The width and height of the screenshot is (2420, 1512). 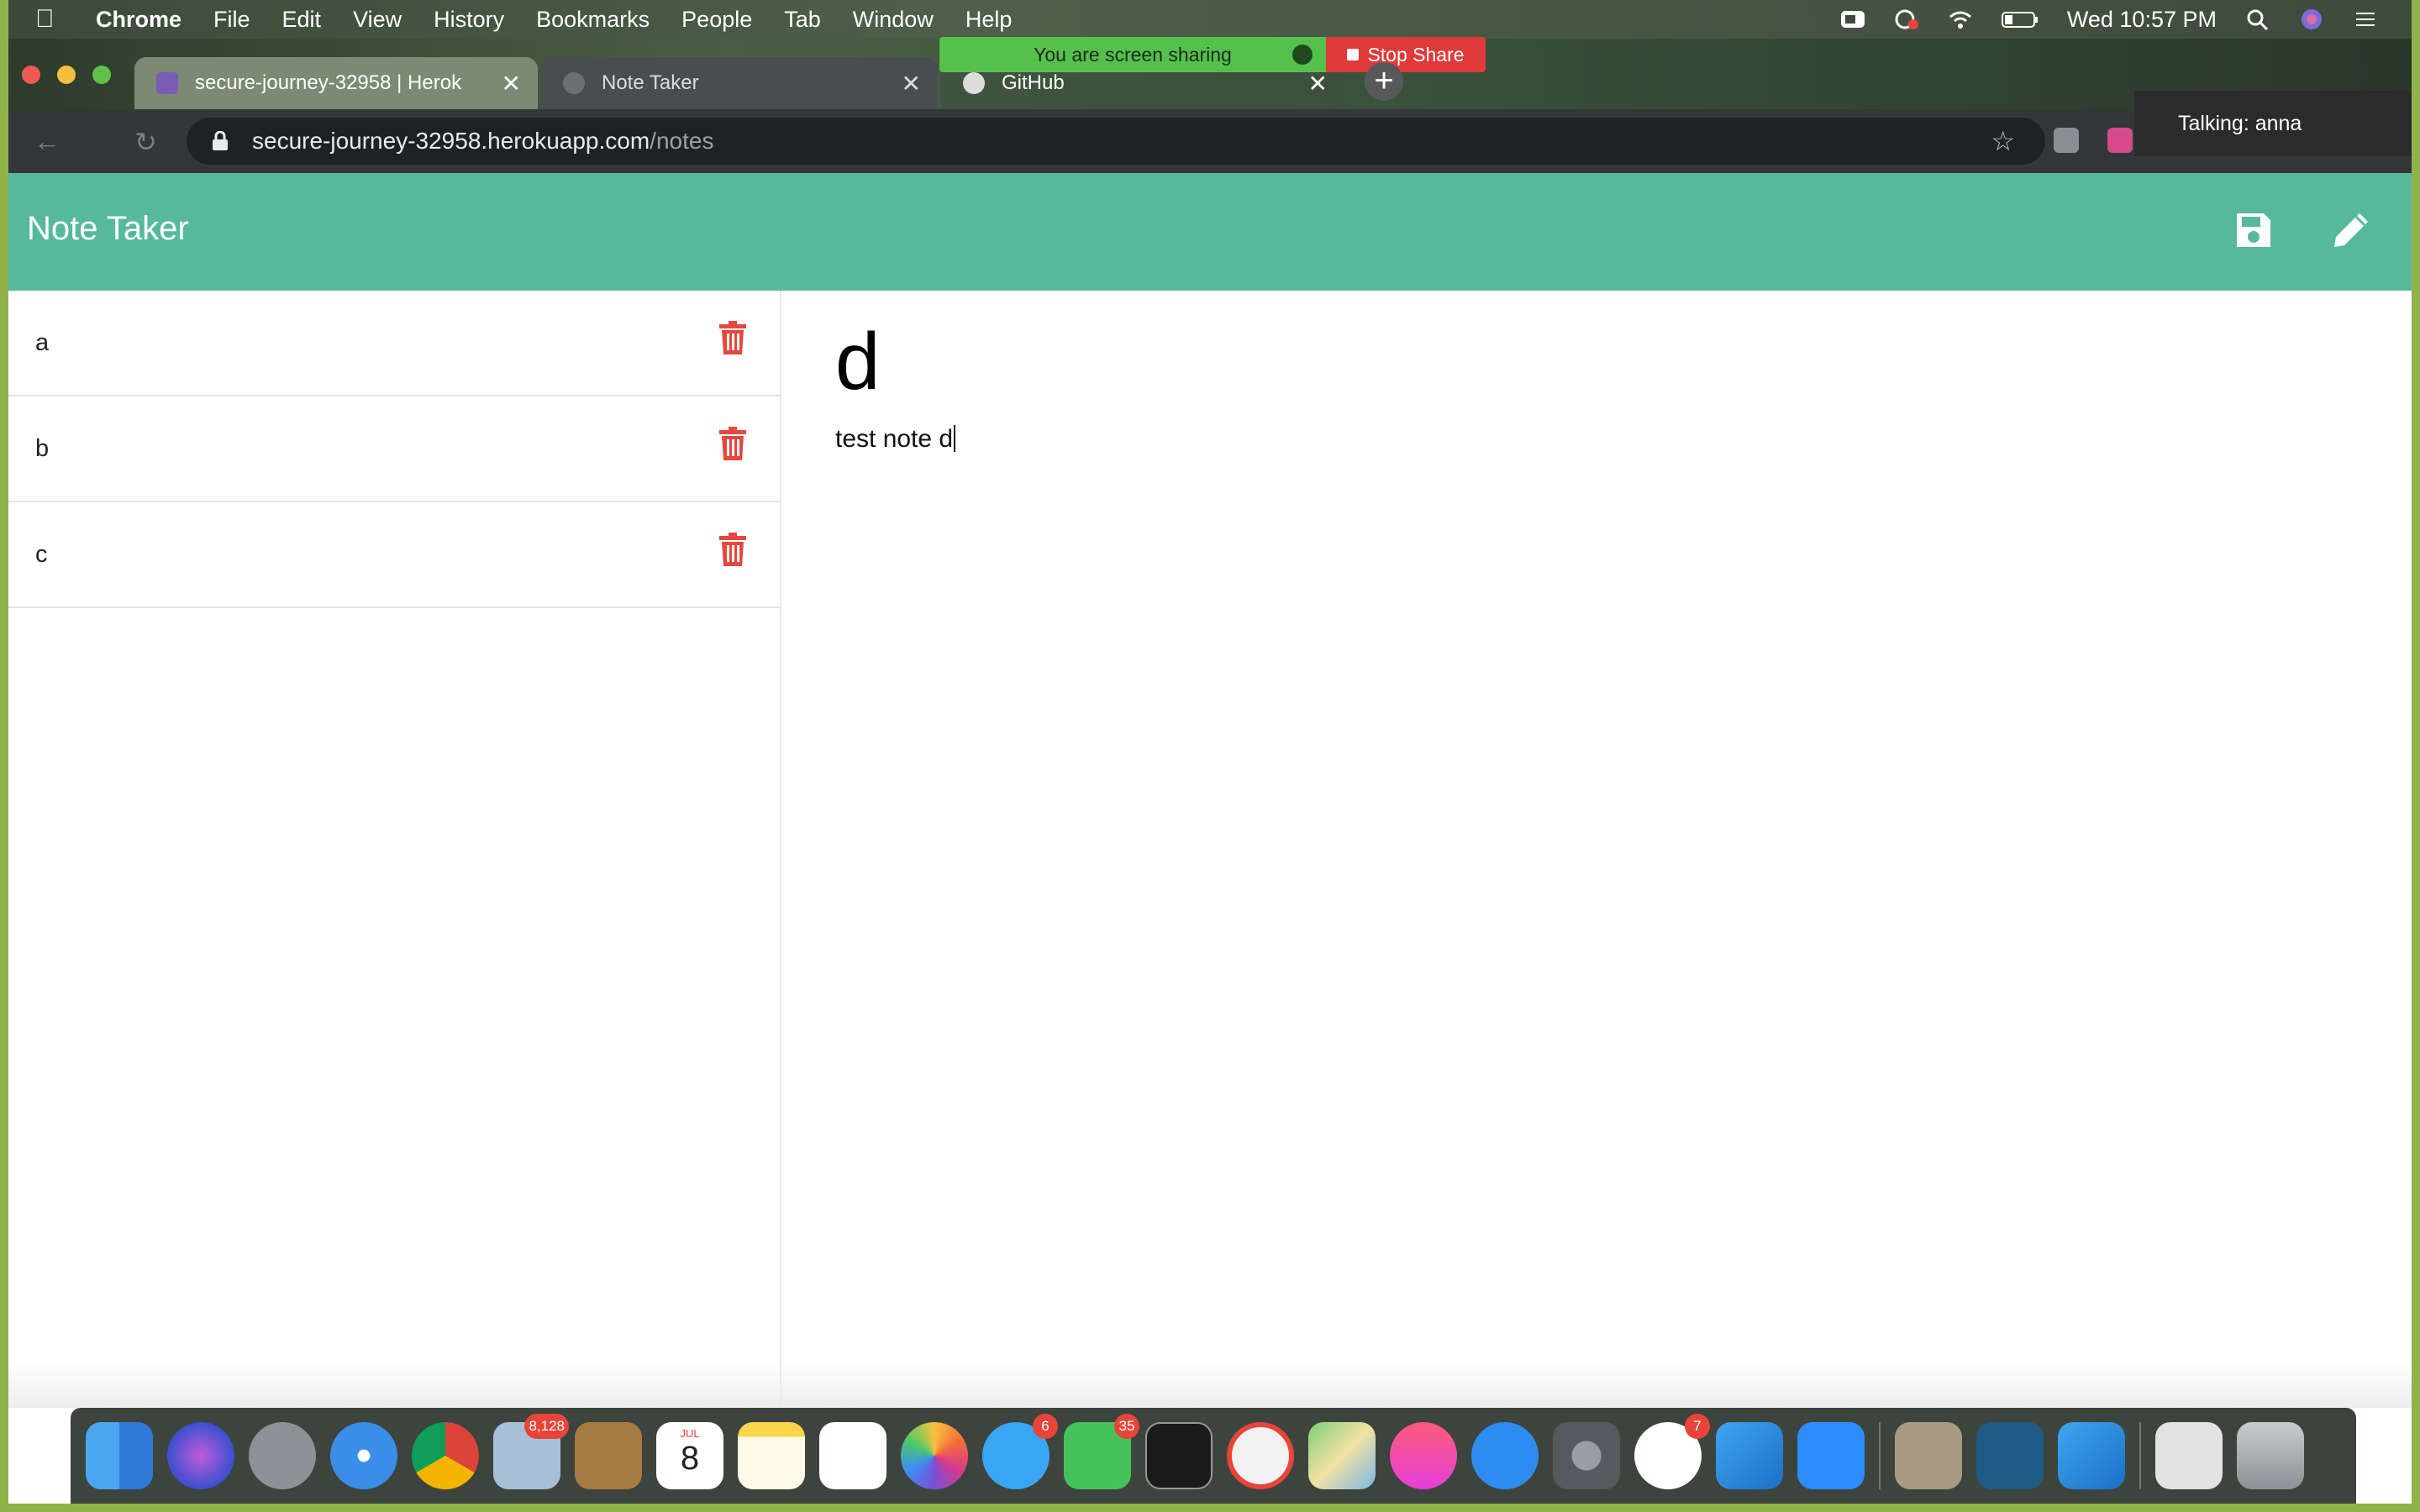 What do you see at coordinates (2351, 230) in the screenshot?
I see `new-note-pencil-icon` at bounding box center [2351, 230].